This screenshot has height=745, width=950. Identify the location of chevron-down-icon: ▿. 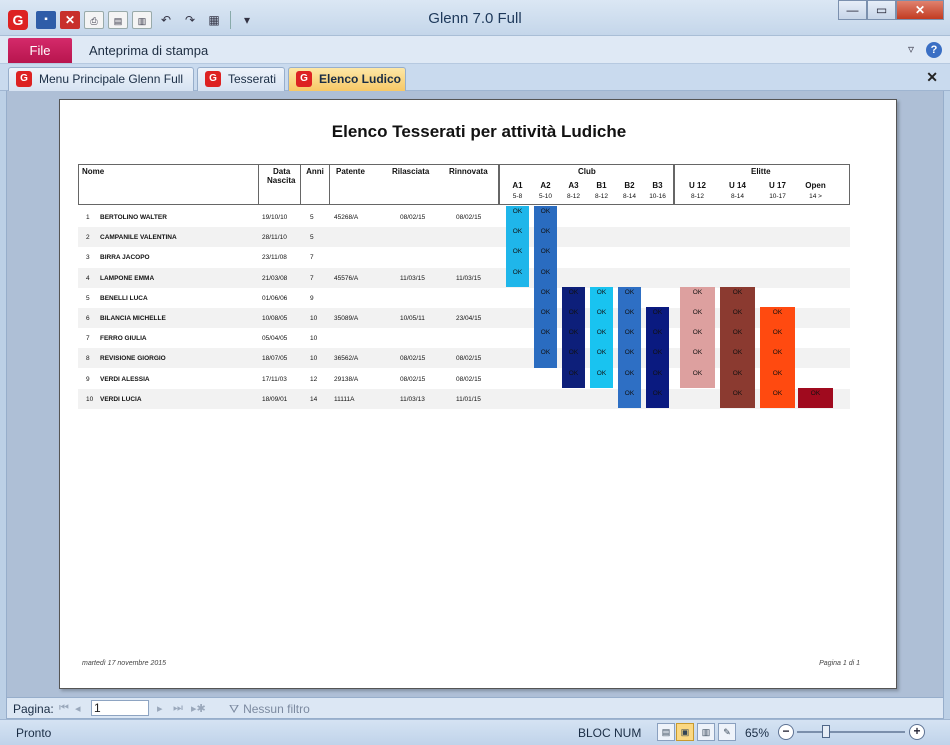
(911, 50).